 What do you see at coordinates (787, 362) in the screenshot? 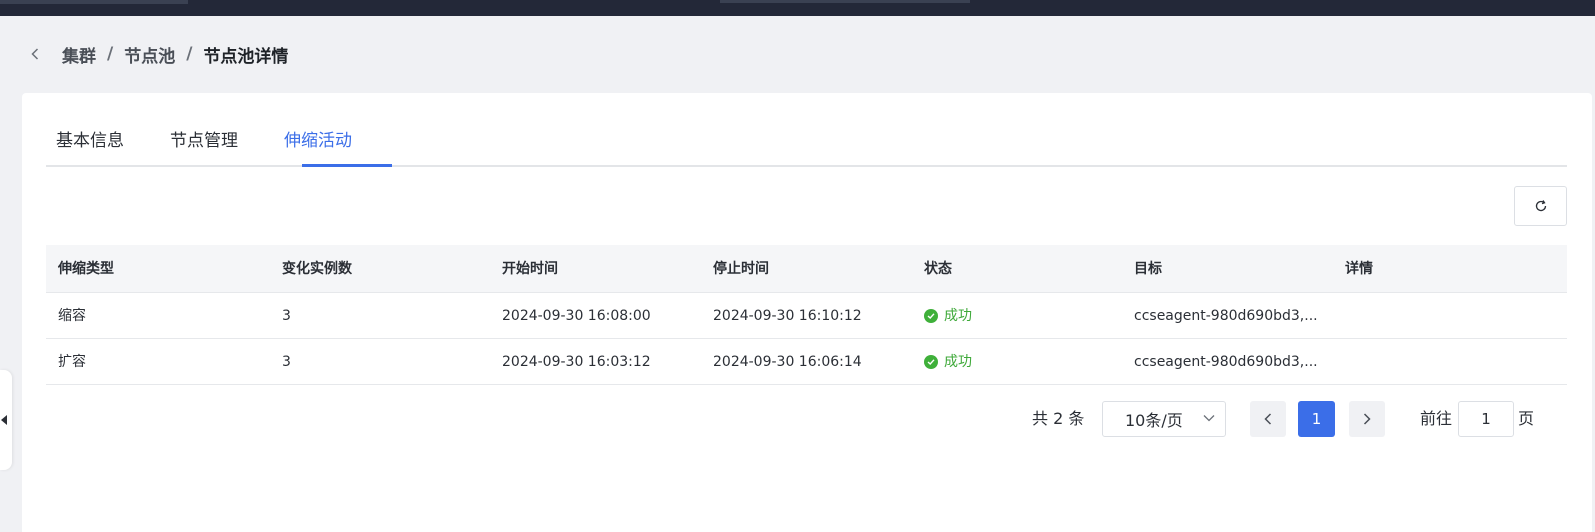
I see `cell-stop-time: 2024-09-30 16:06:14` at bounding box center [787, 362].